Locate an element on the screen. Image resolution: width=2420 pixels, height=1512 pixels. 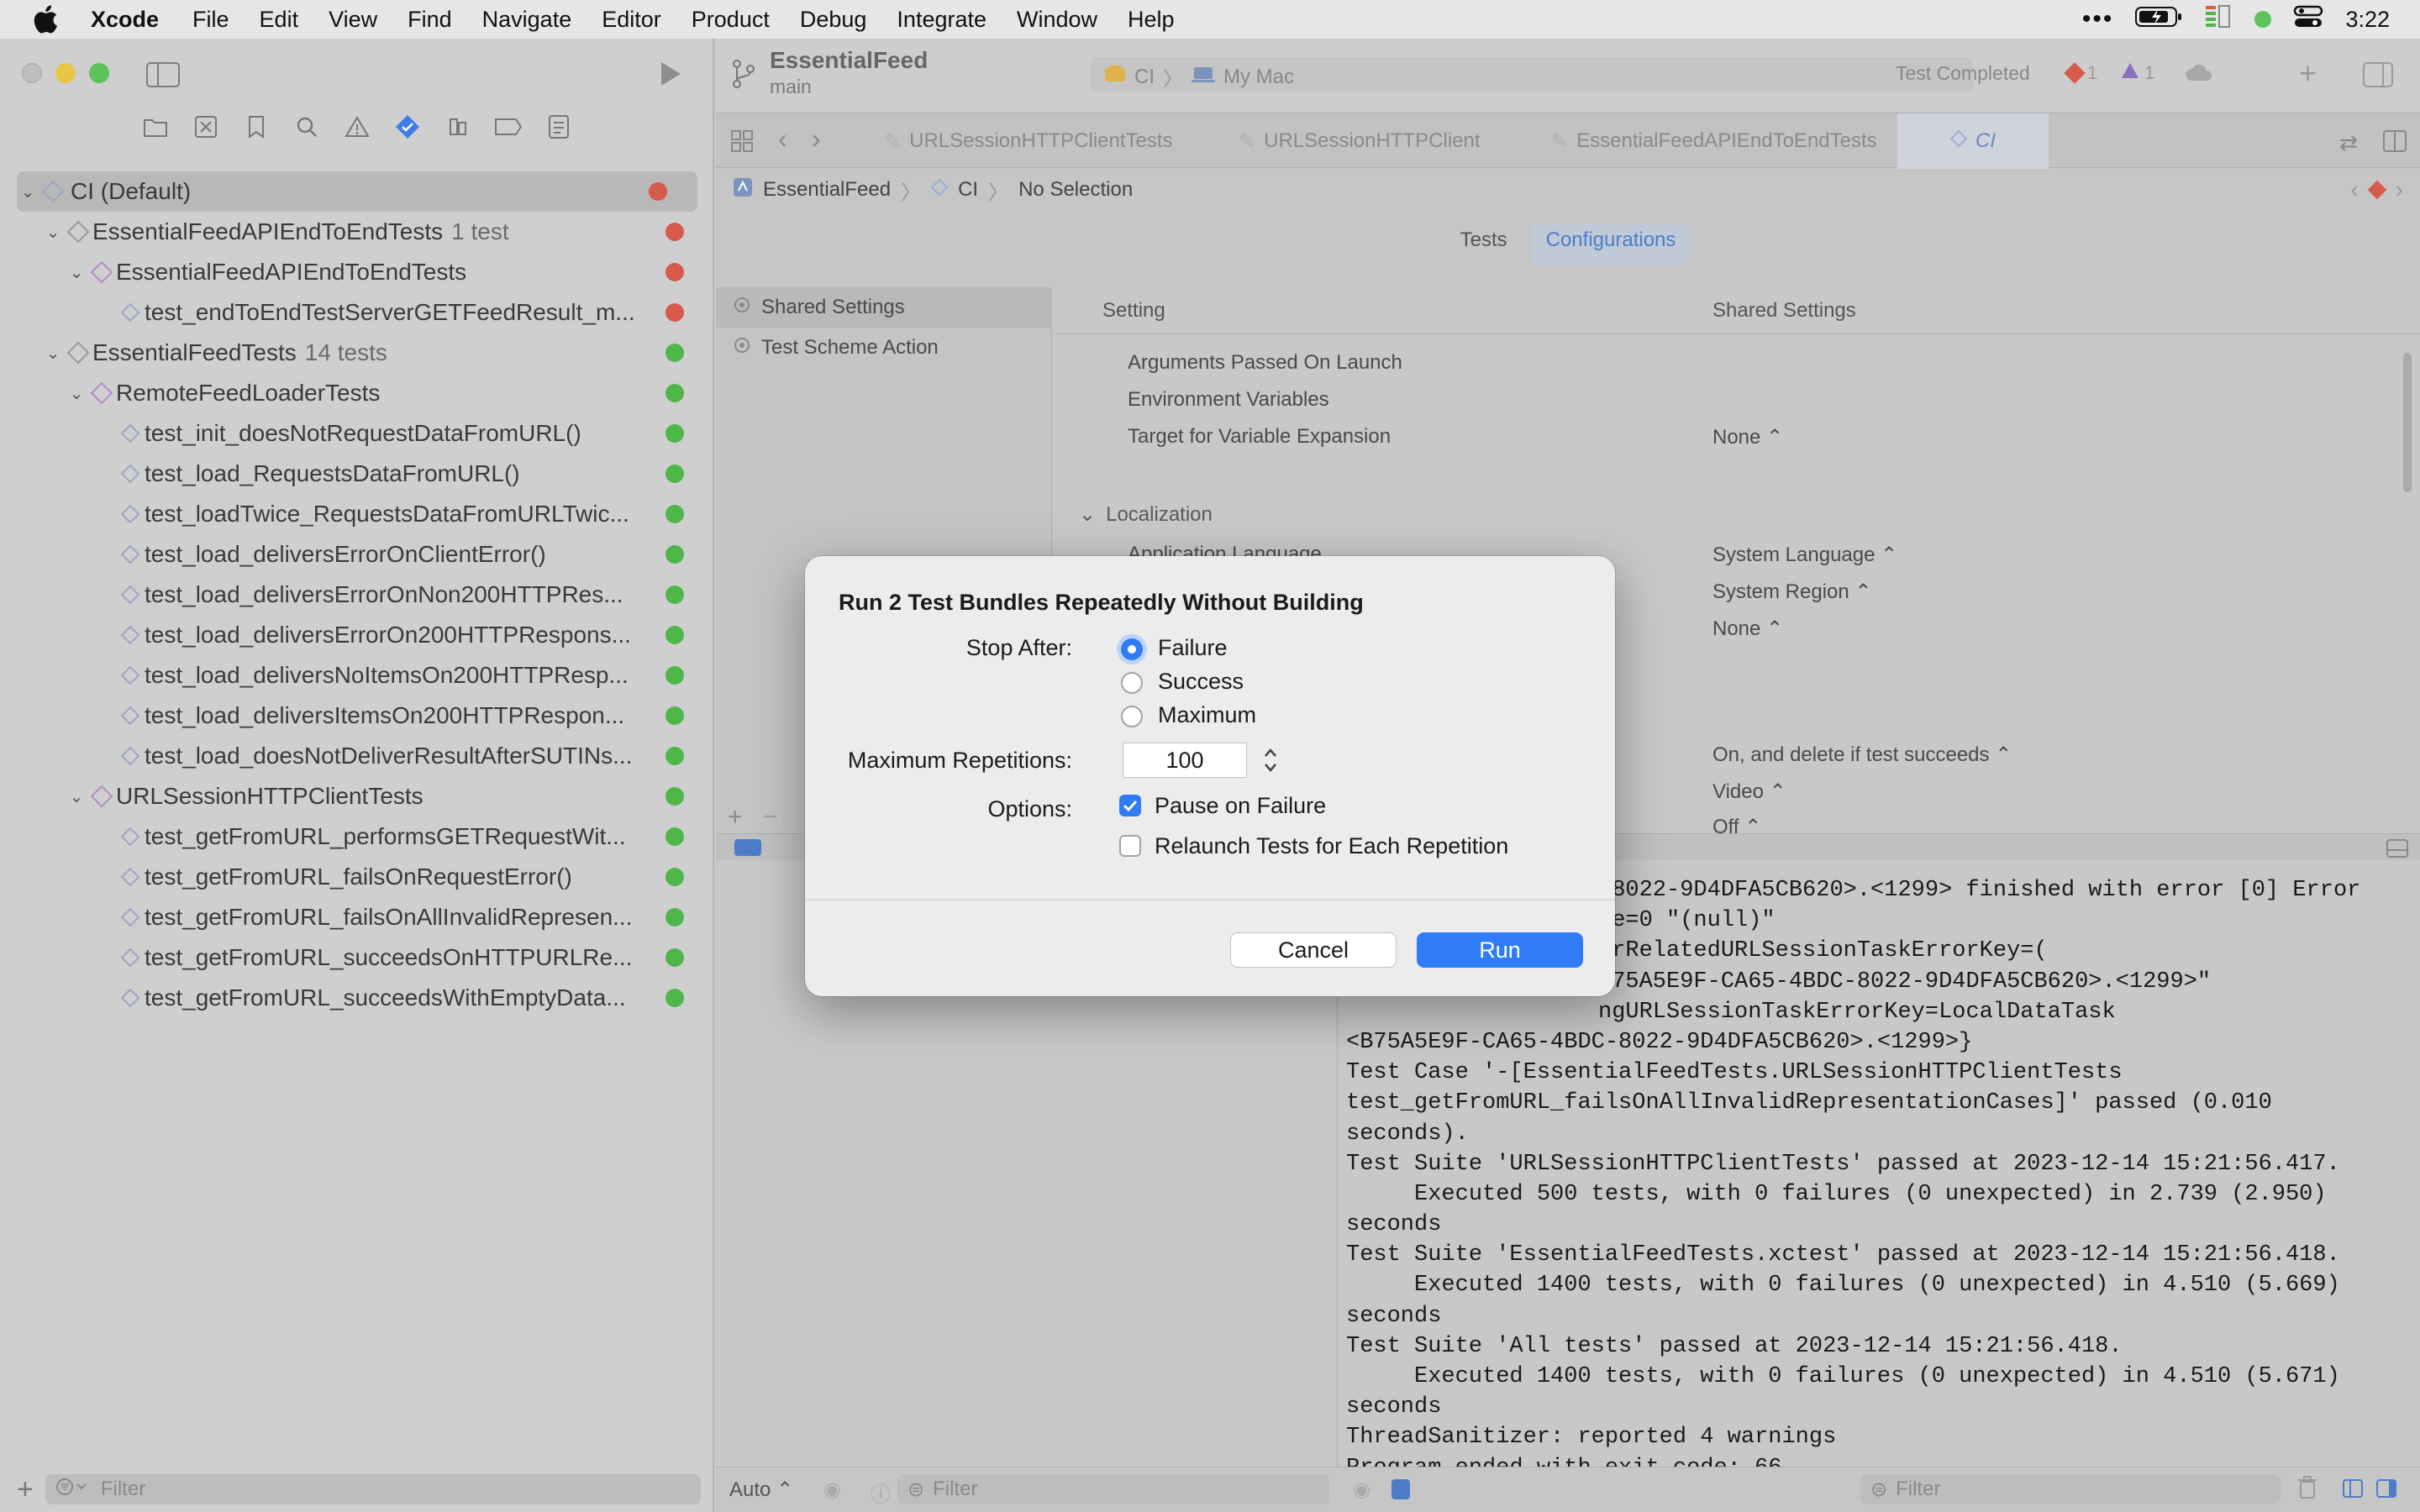
tree-row-ci-plan: ⌄ CI (Default) is located at coordinates (357, 191).